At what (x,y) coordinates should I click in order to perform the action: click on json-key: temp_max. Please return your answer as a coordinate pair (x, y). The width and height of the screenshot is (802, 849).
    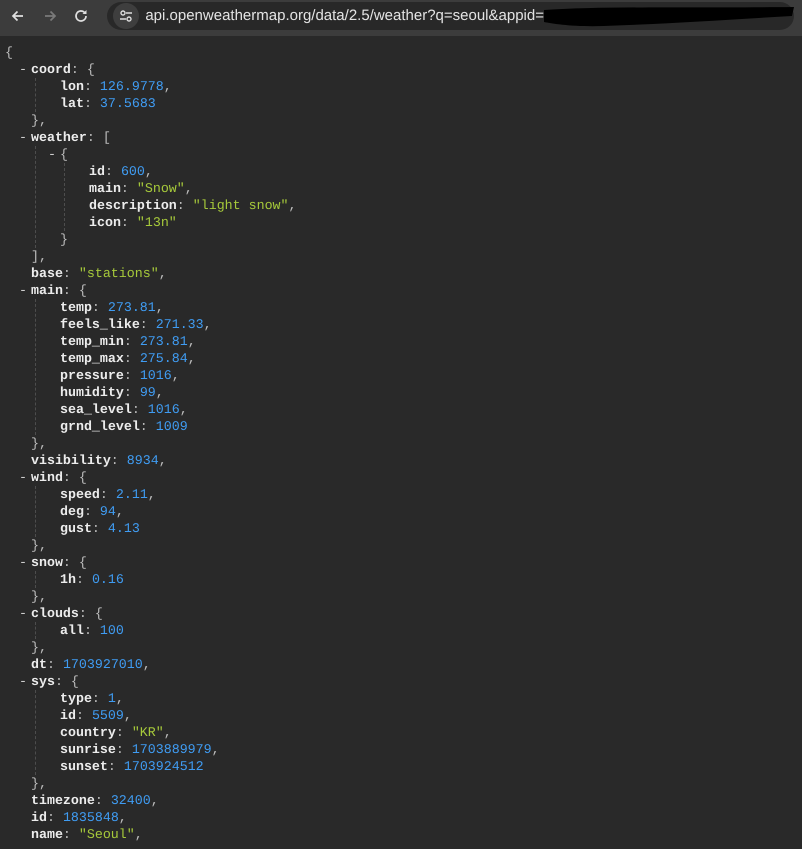
    Looking at the image, I should click on (92, 358).